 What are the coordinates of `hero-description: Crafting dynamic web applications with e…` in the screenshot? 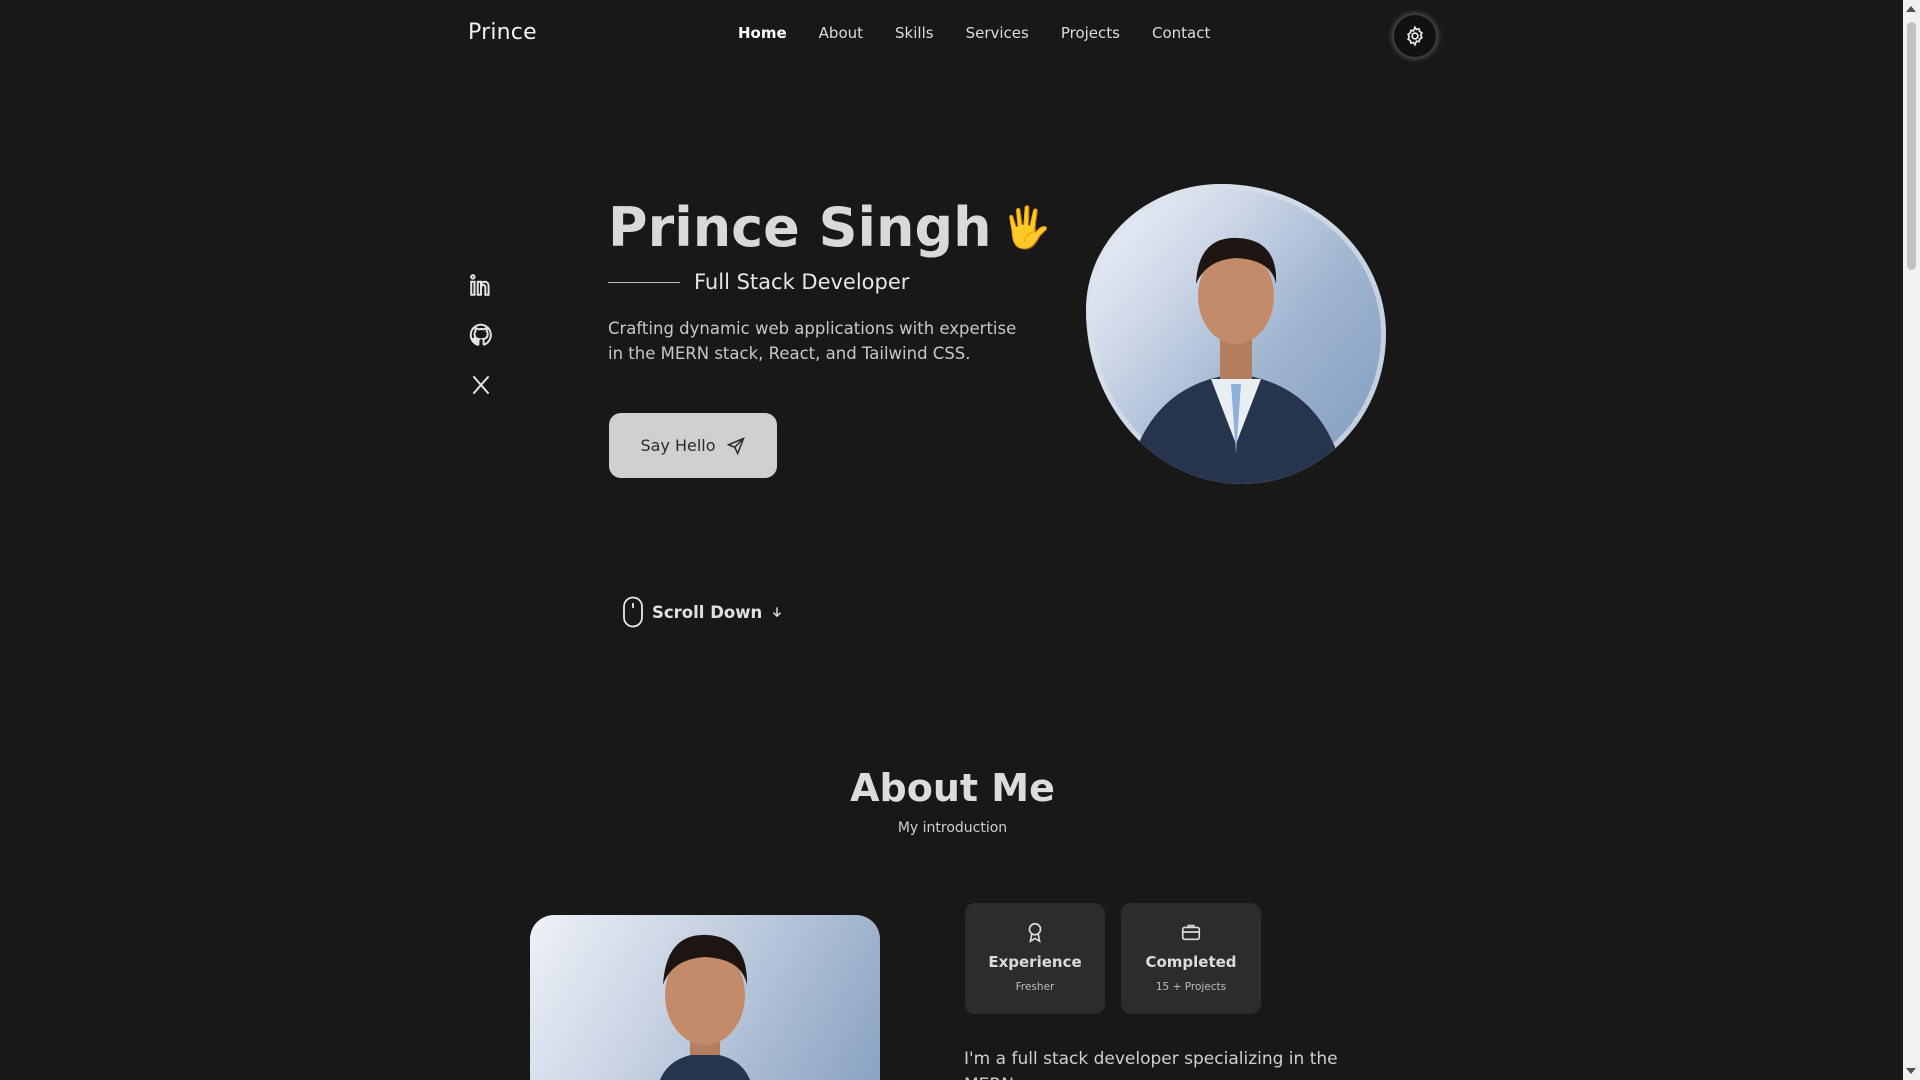 It's located at (812, 341).